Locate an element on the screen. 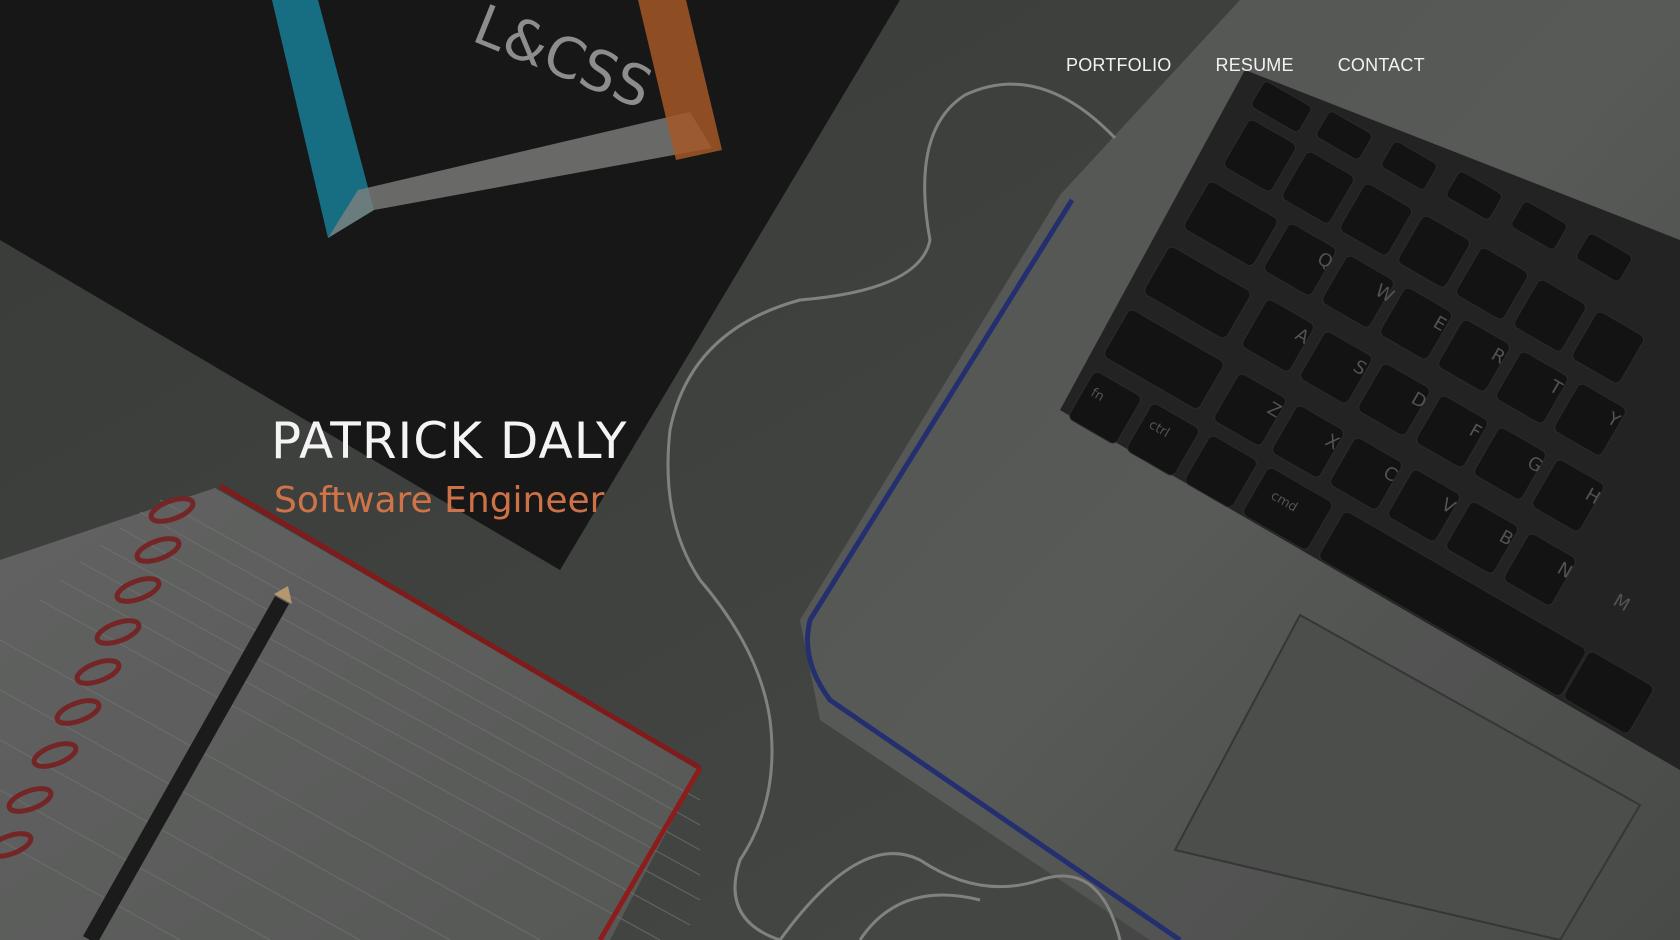  nav-link-portfolio: PORTFOLIO is located at coordinates (1119, 65).